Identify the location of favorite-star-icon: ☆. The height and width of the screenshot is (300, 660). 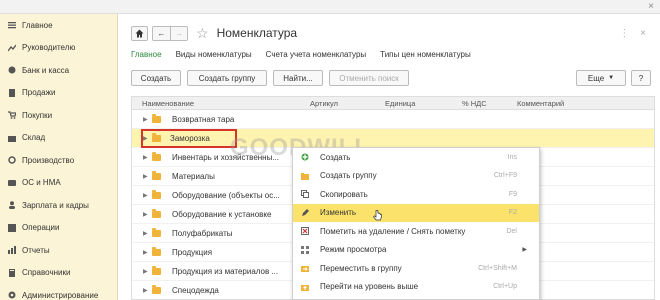
(202, 33).